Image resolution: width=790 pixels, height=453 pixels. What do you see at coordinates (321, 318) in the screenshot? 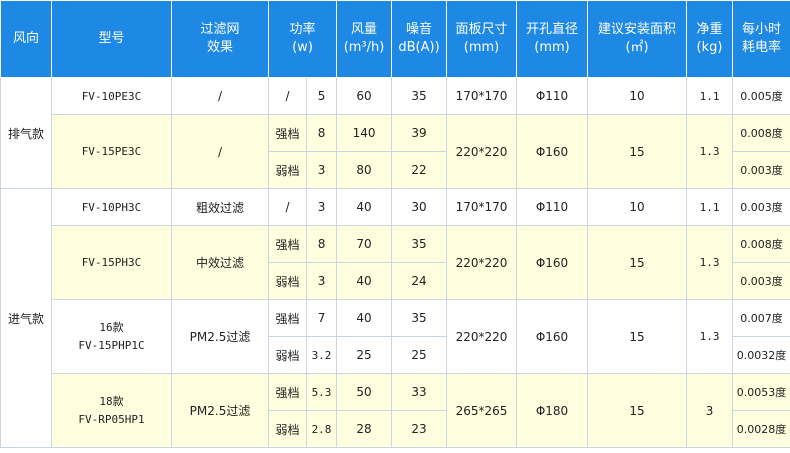
I see `power-cell: 7` at bounding box center [321, 318].